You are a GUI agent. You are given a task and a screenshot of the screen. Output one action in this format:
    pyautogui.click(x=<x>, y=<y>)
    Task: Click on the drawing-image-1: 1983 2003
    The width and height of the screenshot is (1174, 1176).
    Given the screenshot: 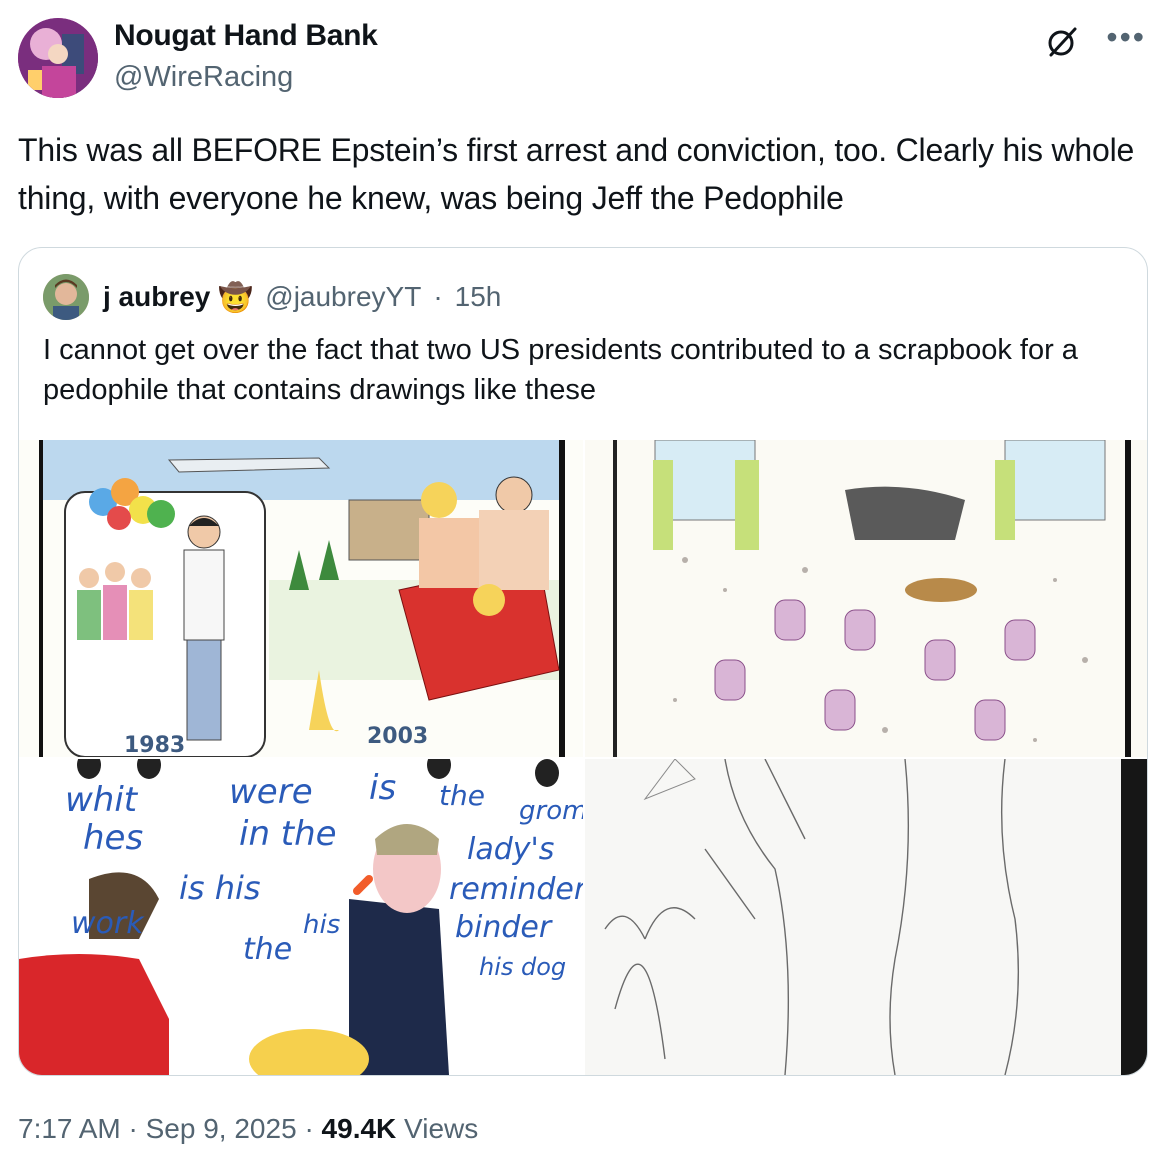 What is the action you would take?
    pyautogui.click(x=301, y=598)
    